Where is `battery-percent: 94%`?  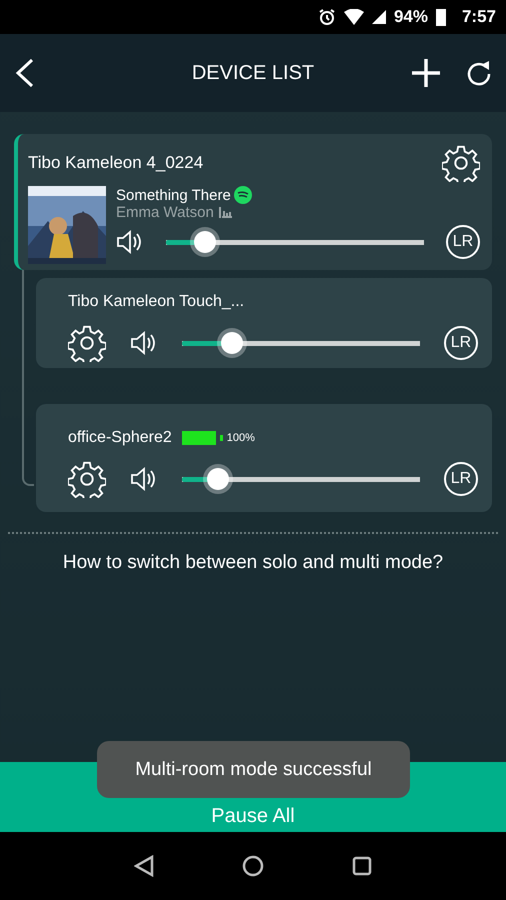
battery-percent: 94% is located at coordinates (411, 17).